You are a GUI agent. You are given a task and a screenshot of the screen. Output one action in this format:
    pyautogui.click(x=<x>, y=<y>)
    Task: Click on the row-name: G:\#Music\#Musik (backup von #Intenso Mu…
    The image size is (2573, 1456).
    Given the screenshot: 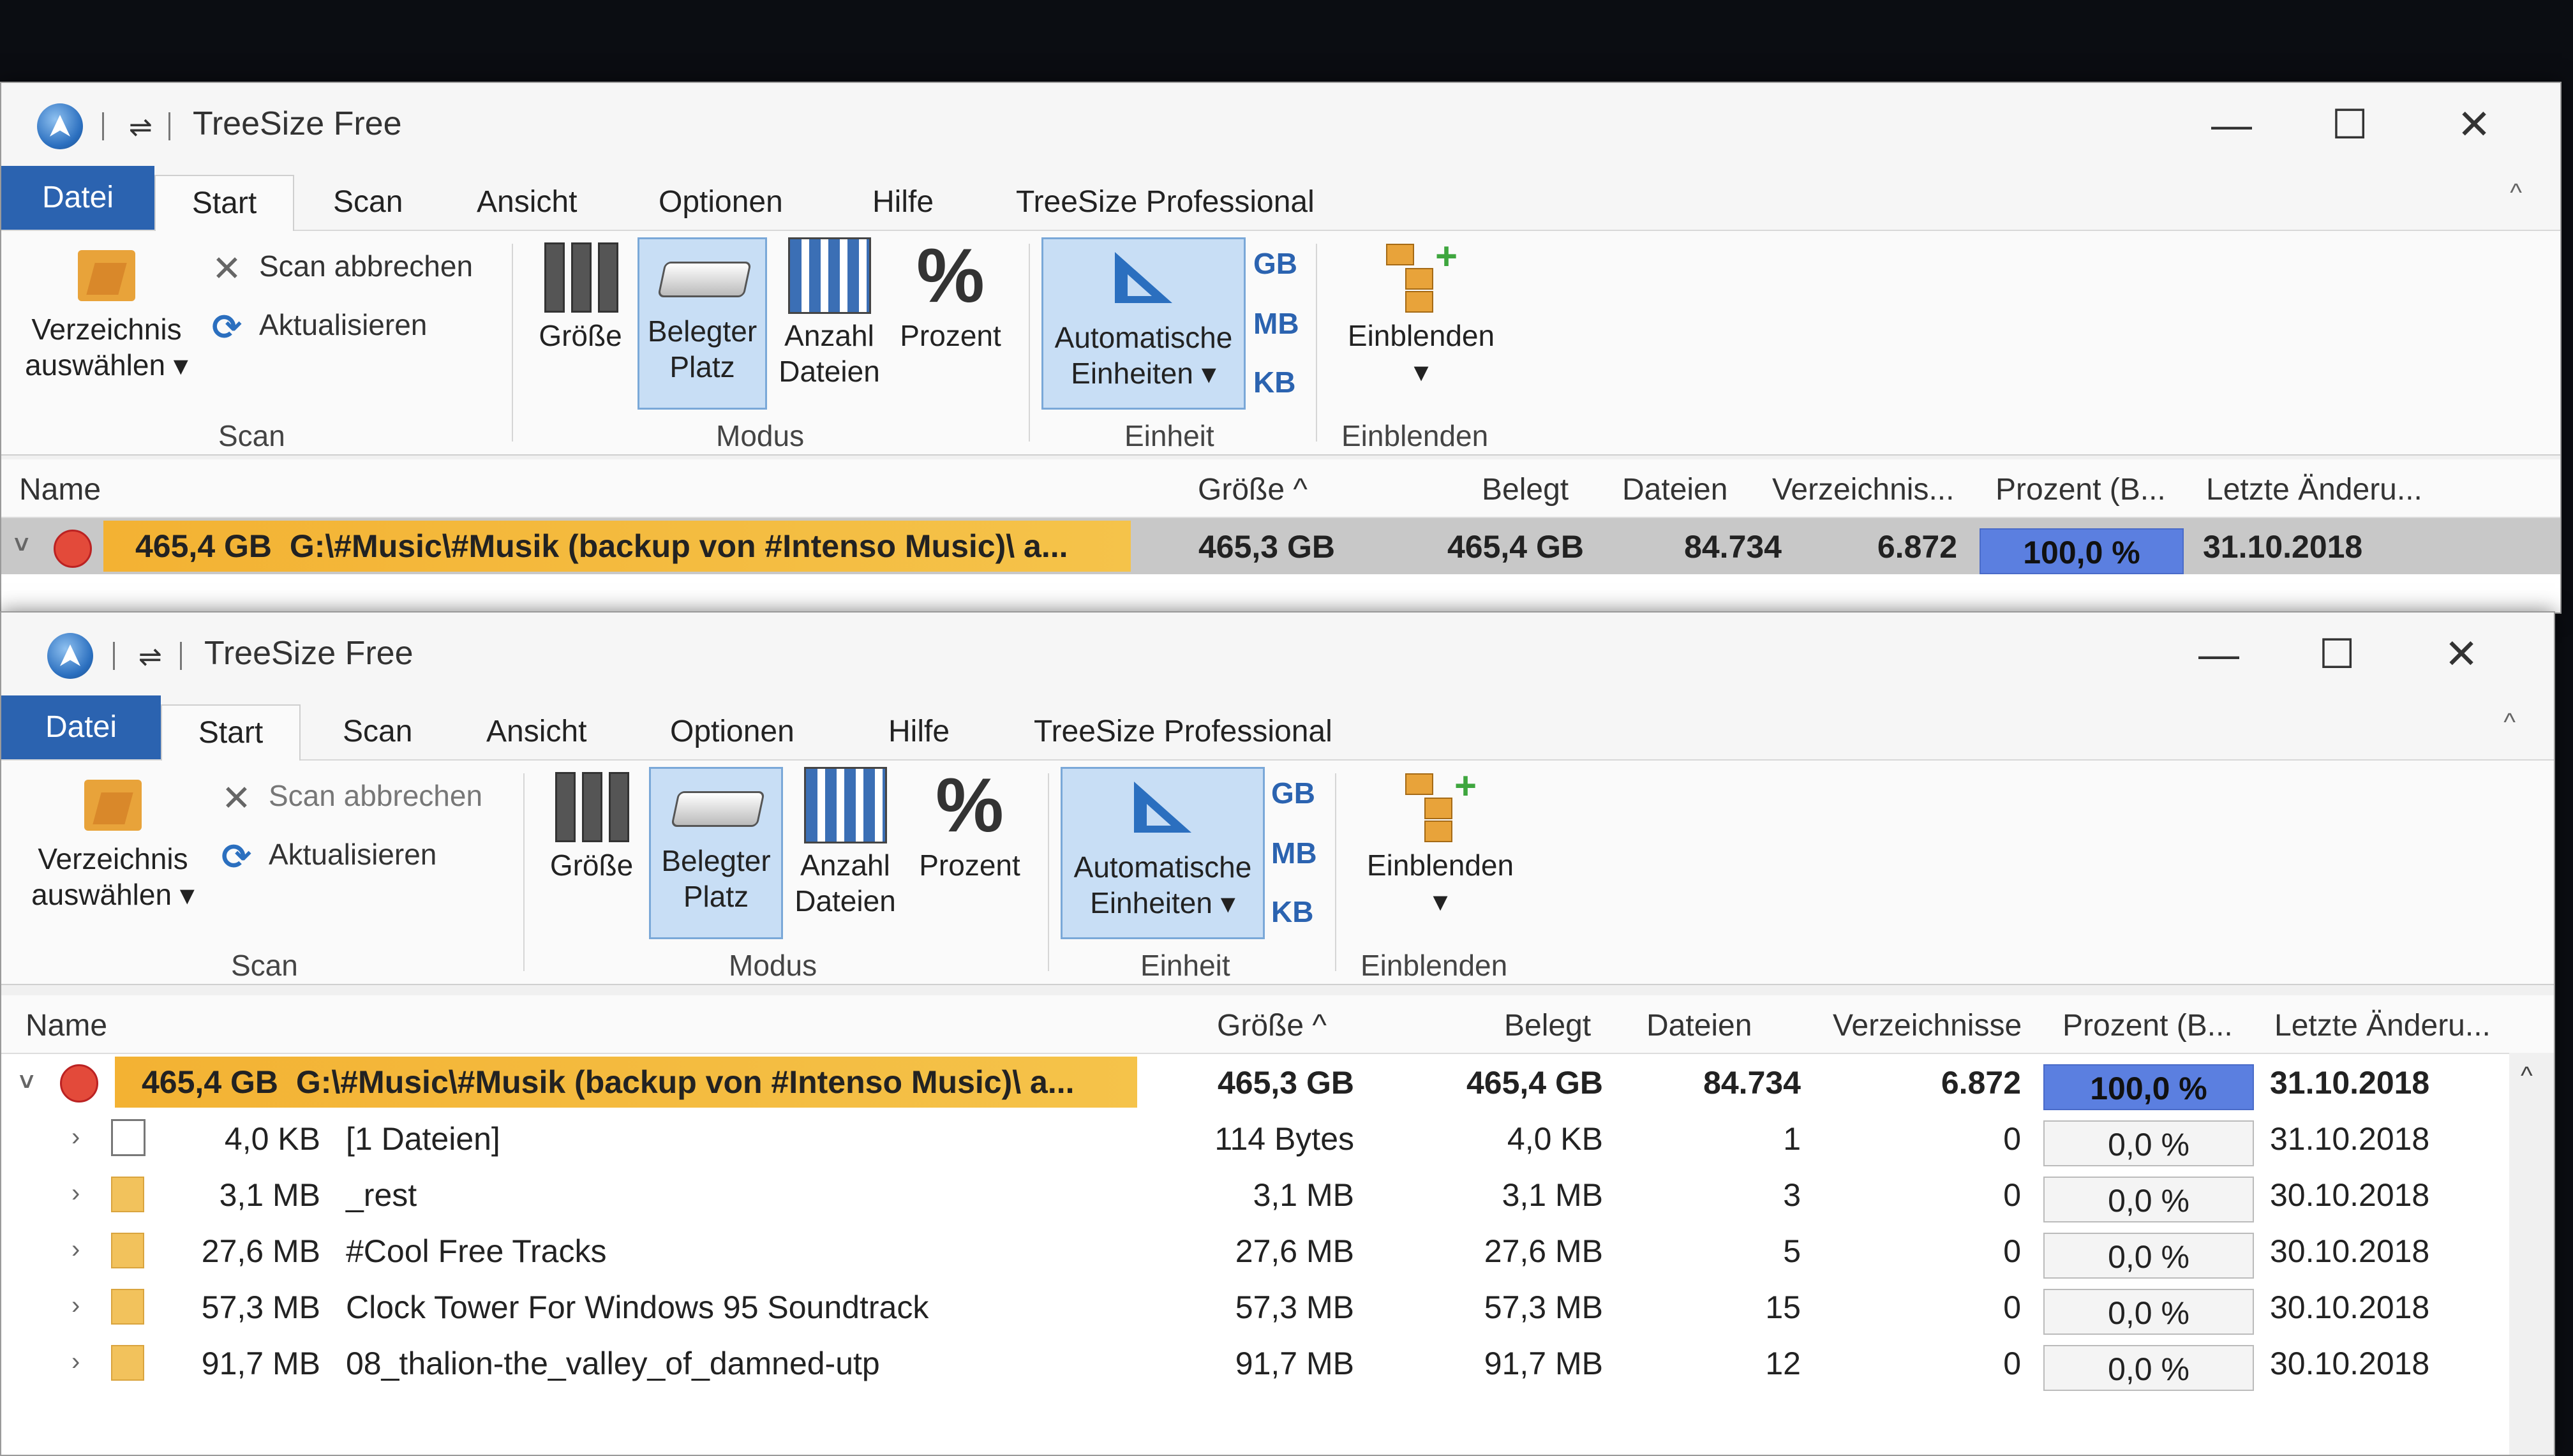 What is the action you would take?
    pyautogui.click(x=685, y=1082)
    